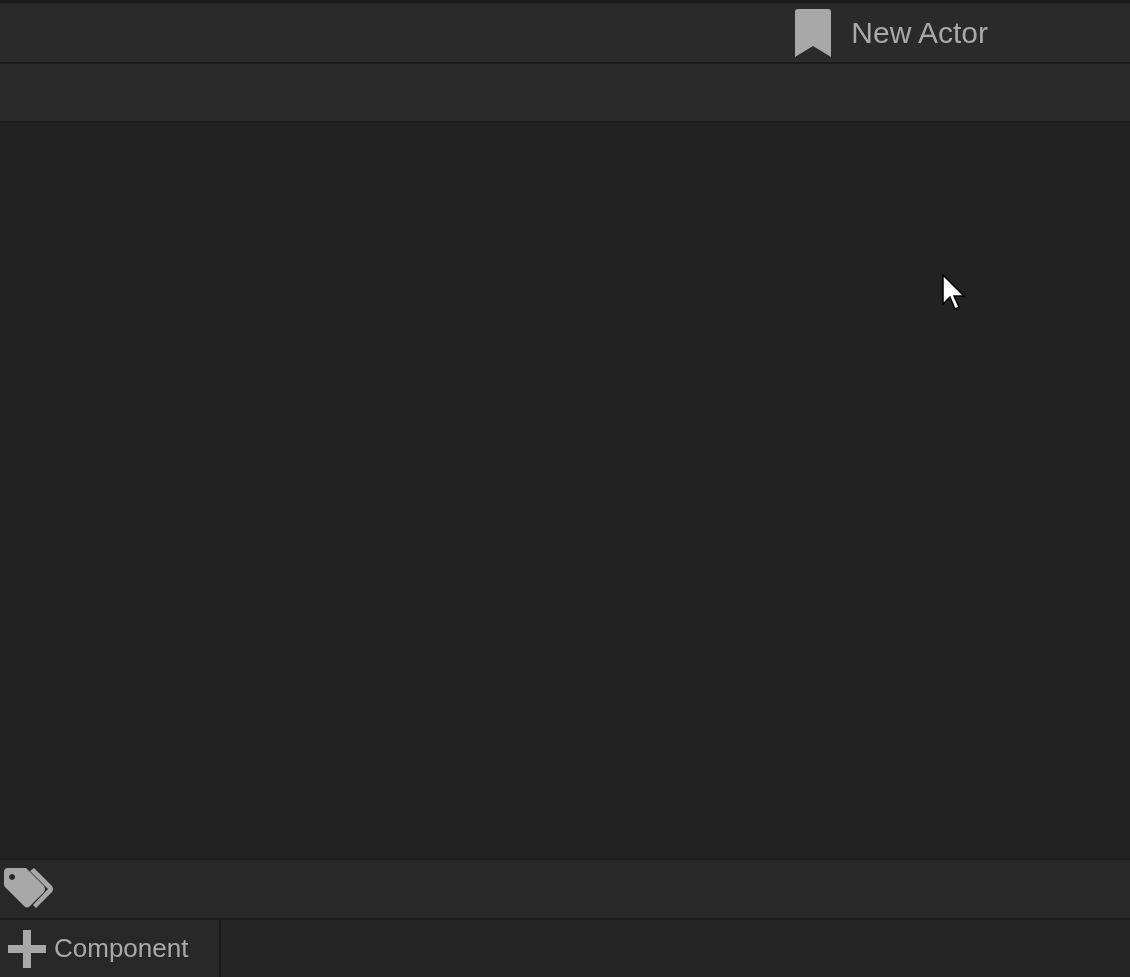 The height and width of the screenshot is (977, 1130). What do you see at coordinates (954, 293) in the screenshot?
I see `cursor-icon` at bounding box center [954, 293].